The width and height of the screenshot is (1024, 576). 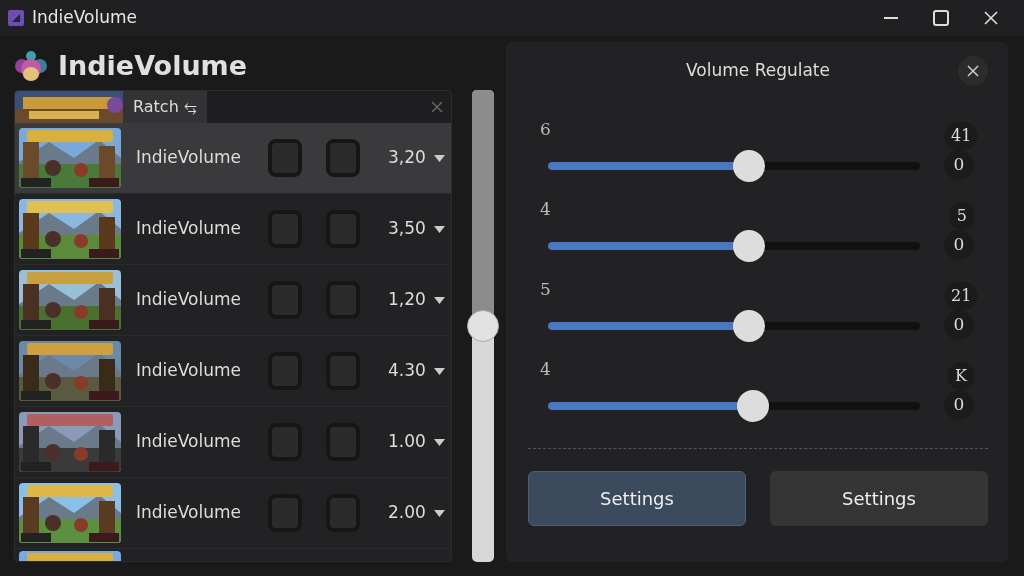 I want to click on value-badge: K, so click(x=961, y=376).